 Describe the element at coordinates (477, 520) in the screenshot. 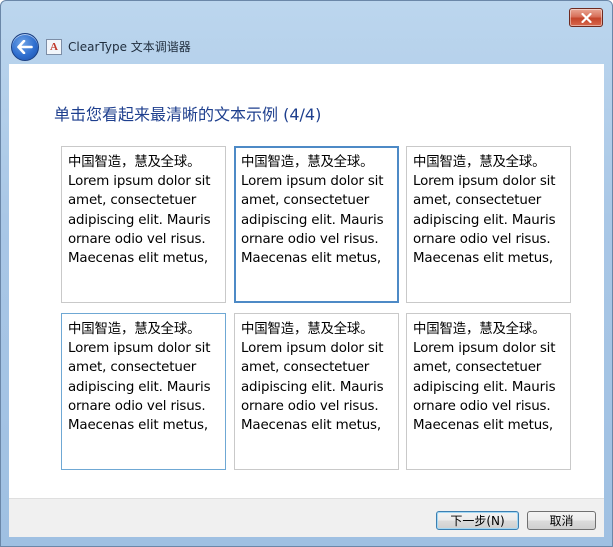

I see `next-button: 下一步(N)` at that location.